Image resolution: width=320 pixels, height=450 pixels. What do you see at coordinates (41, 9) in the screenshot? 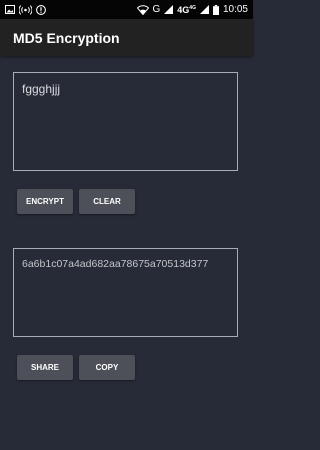
I see `alert-icon` at bounding box center [41, 9].